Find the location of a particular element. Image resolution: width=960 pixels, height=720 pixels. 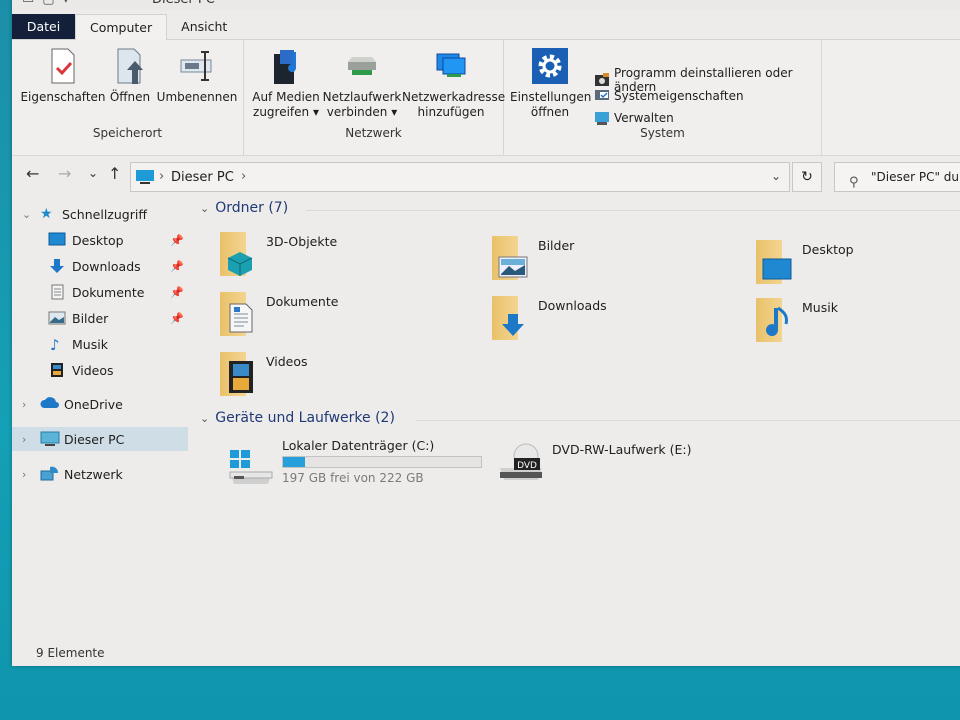

window-title: Dieser PC is located at coordinates (183, 3).